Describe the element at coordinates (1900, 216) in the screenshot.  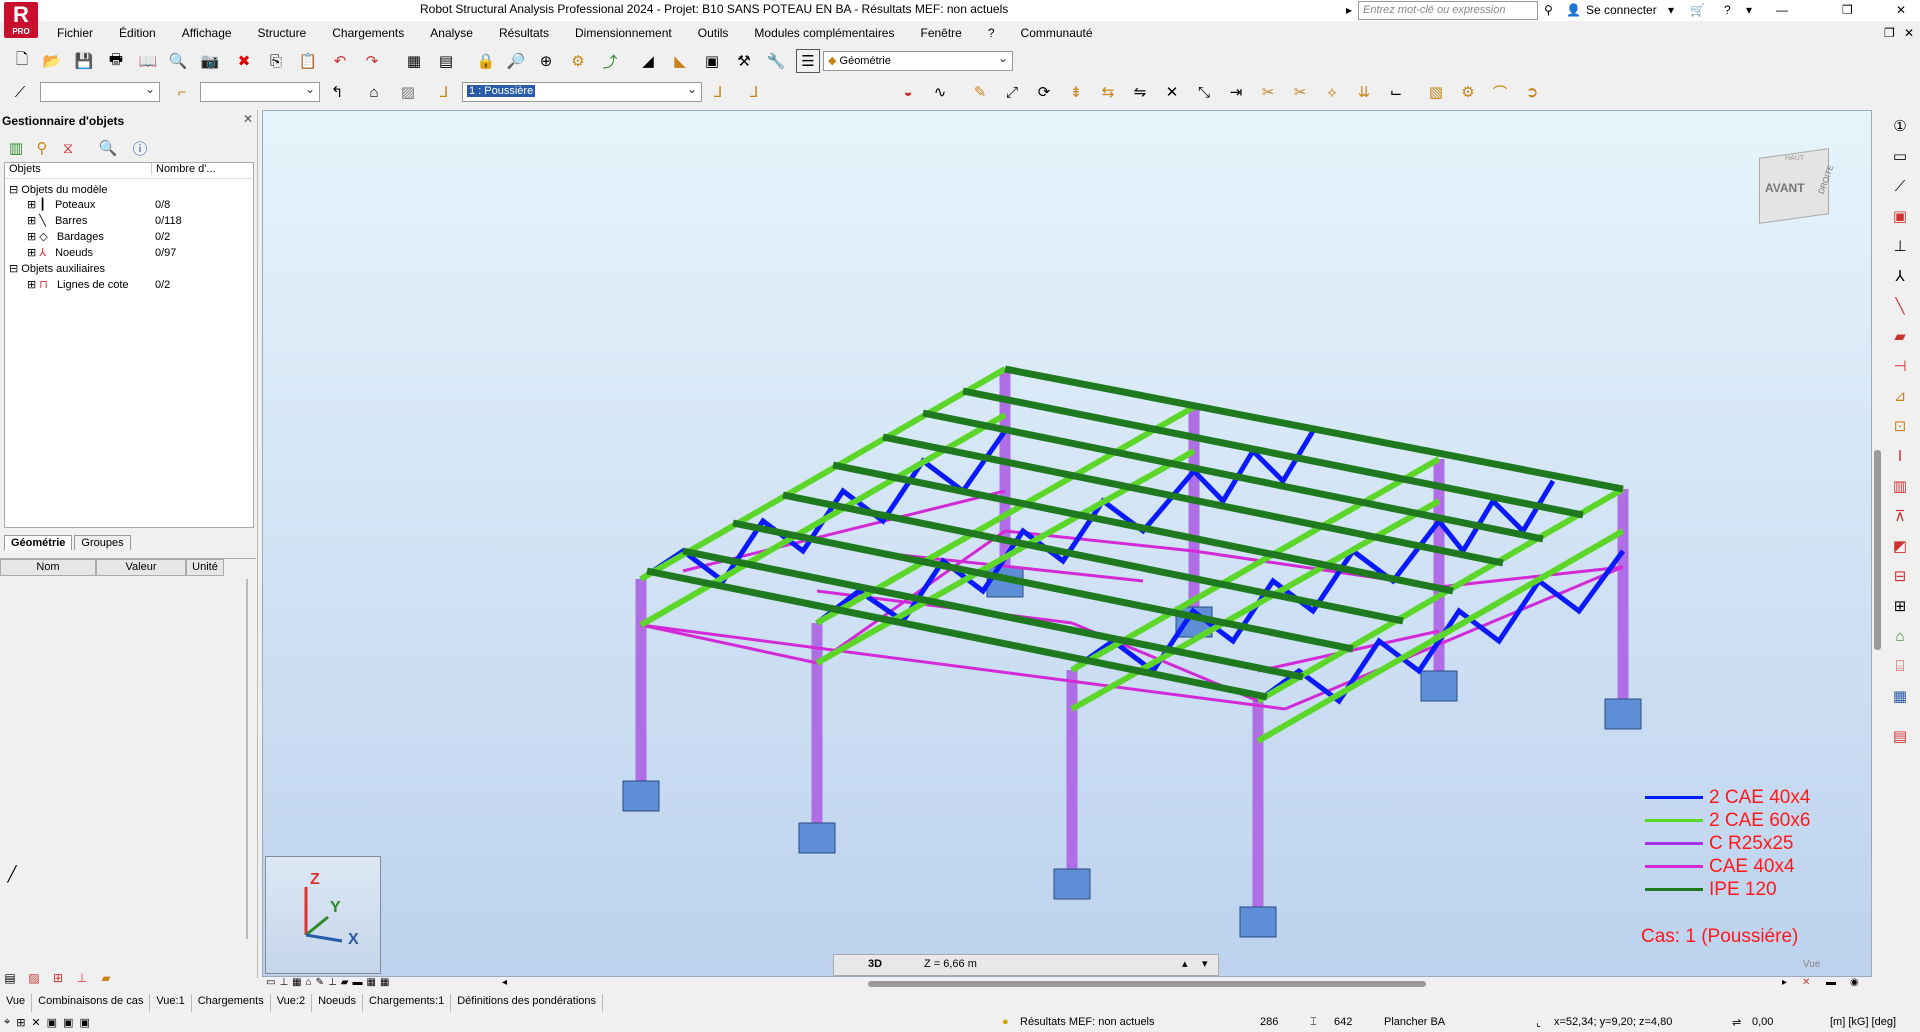
I see `section-def-icon: ▣` at that location.